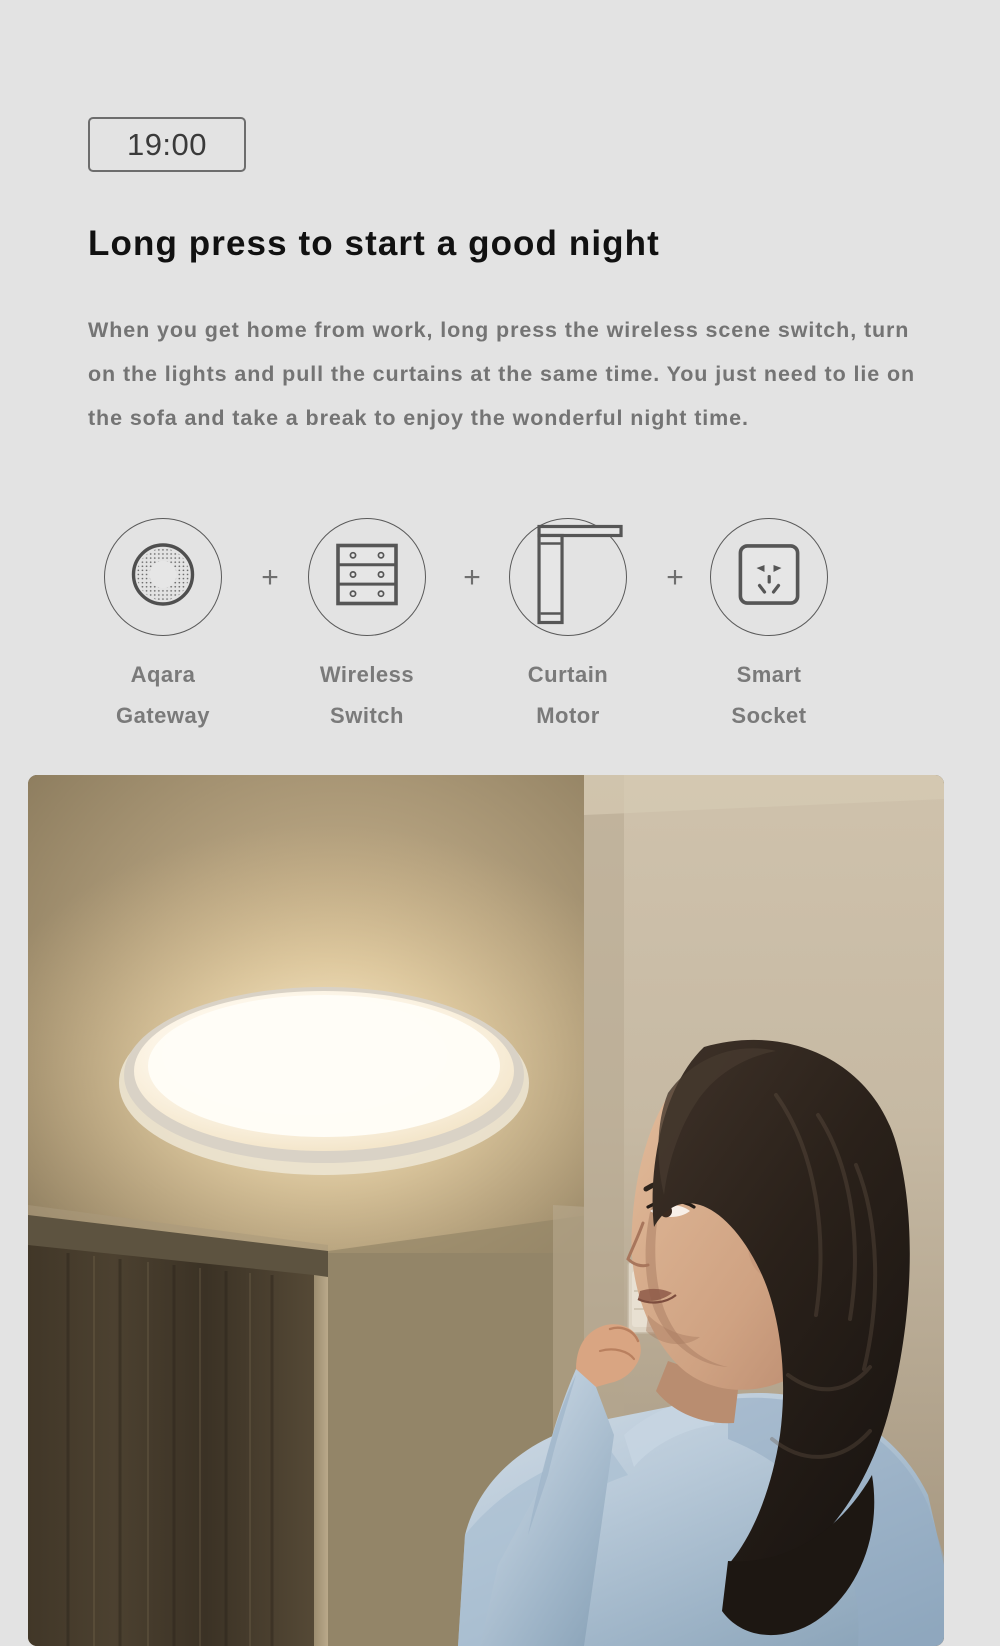 Image resolution: width=1000 pixels, height=1646 pixels. I want to click on page-title: Long press to start a good night, so click(374, 243).